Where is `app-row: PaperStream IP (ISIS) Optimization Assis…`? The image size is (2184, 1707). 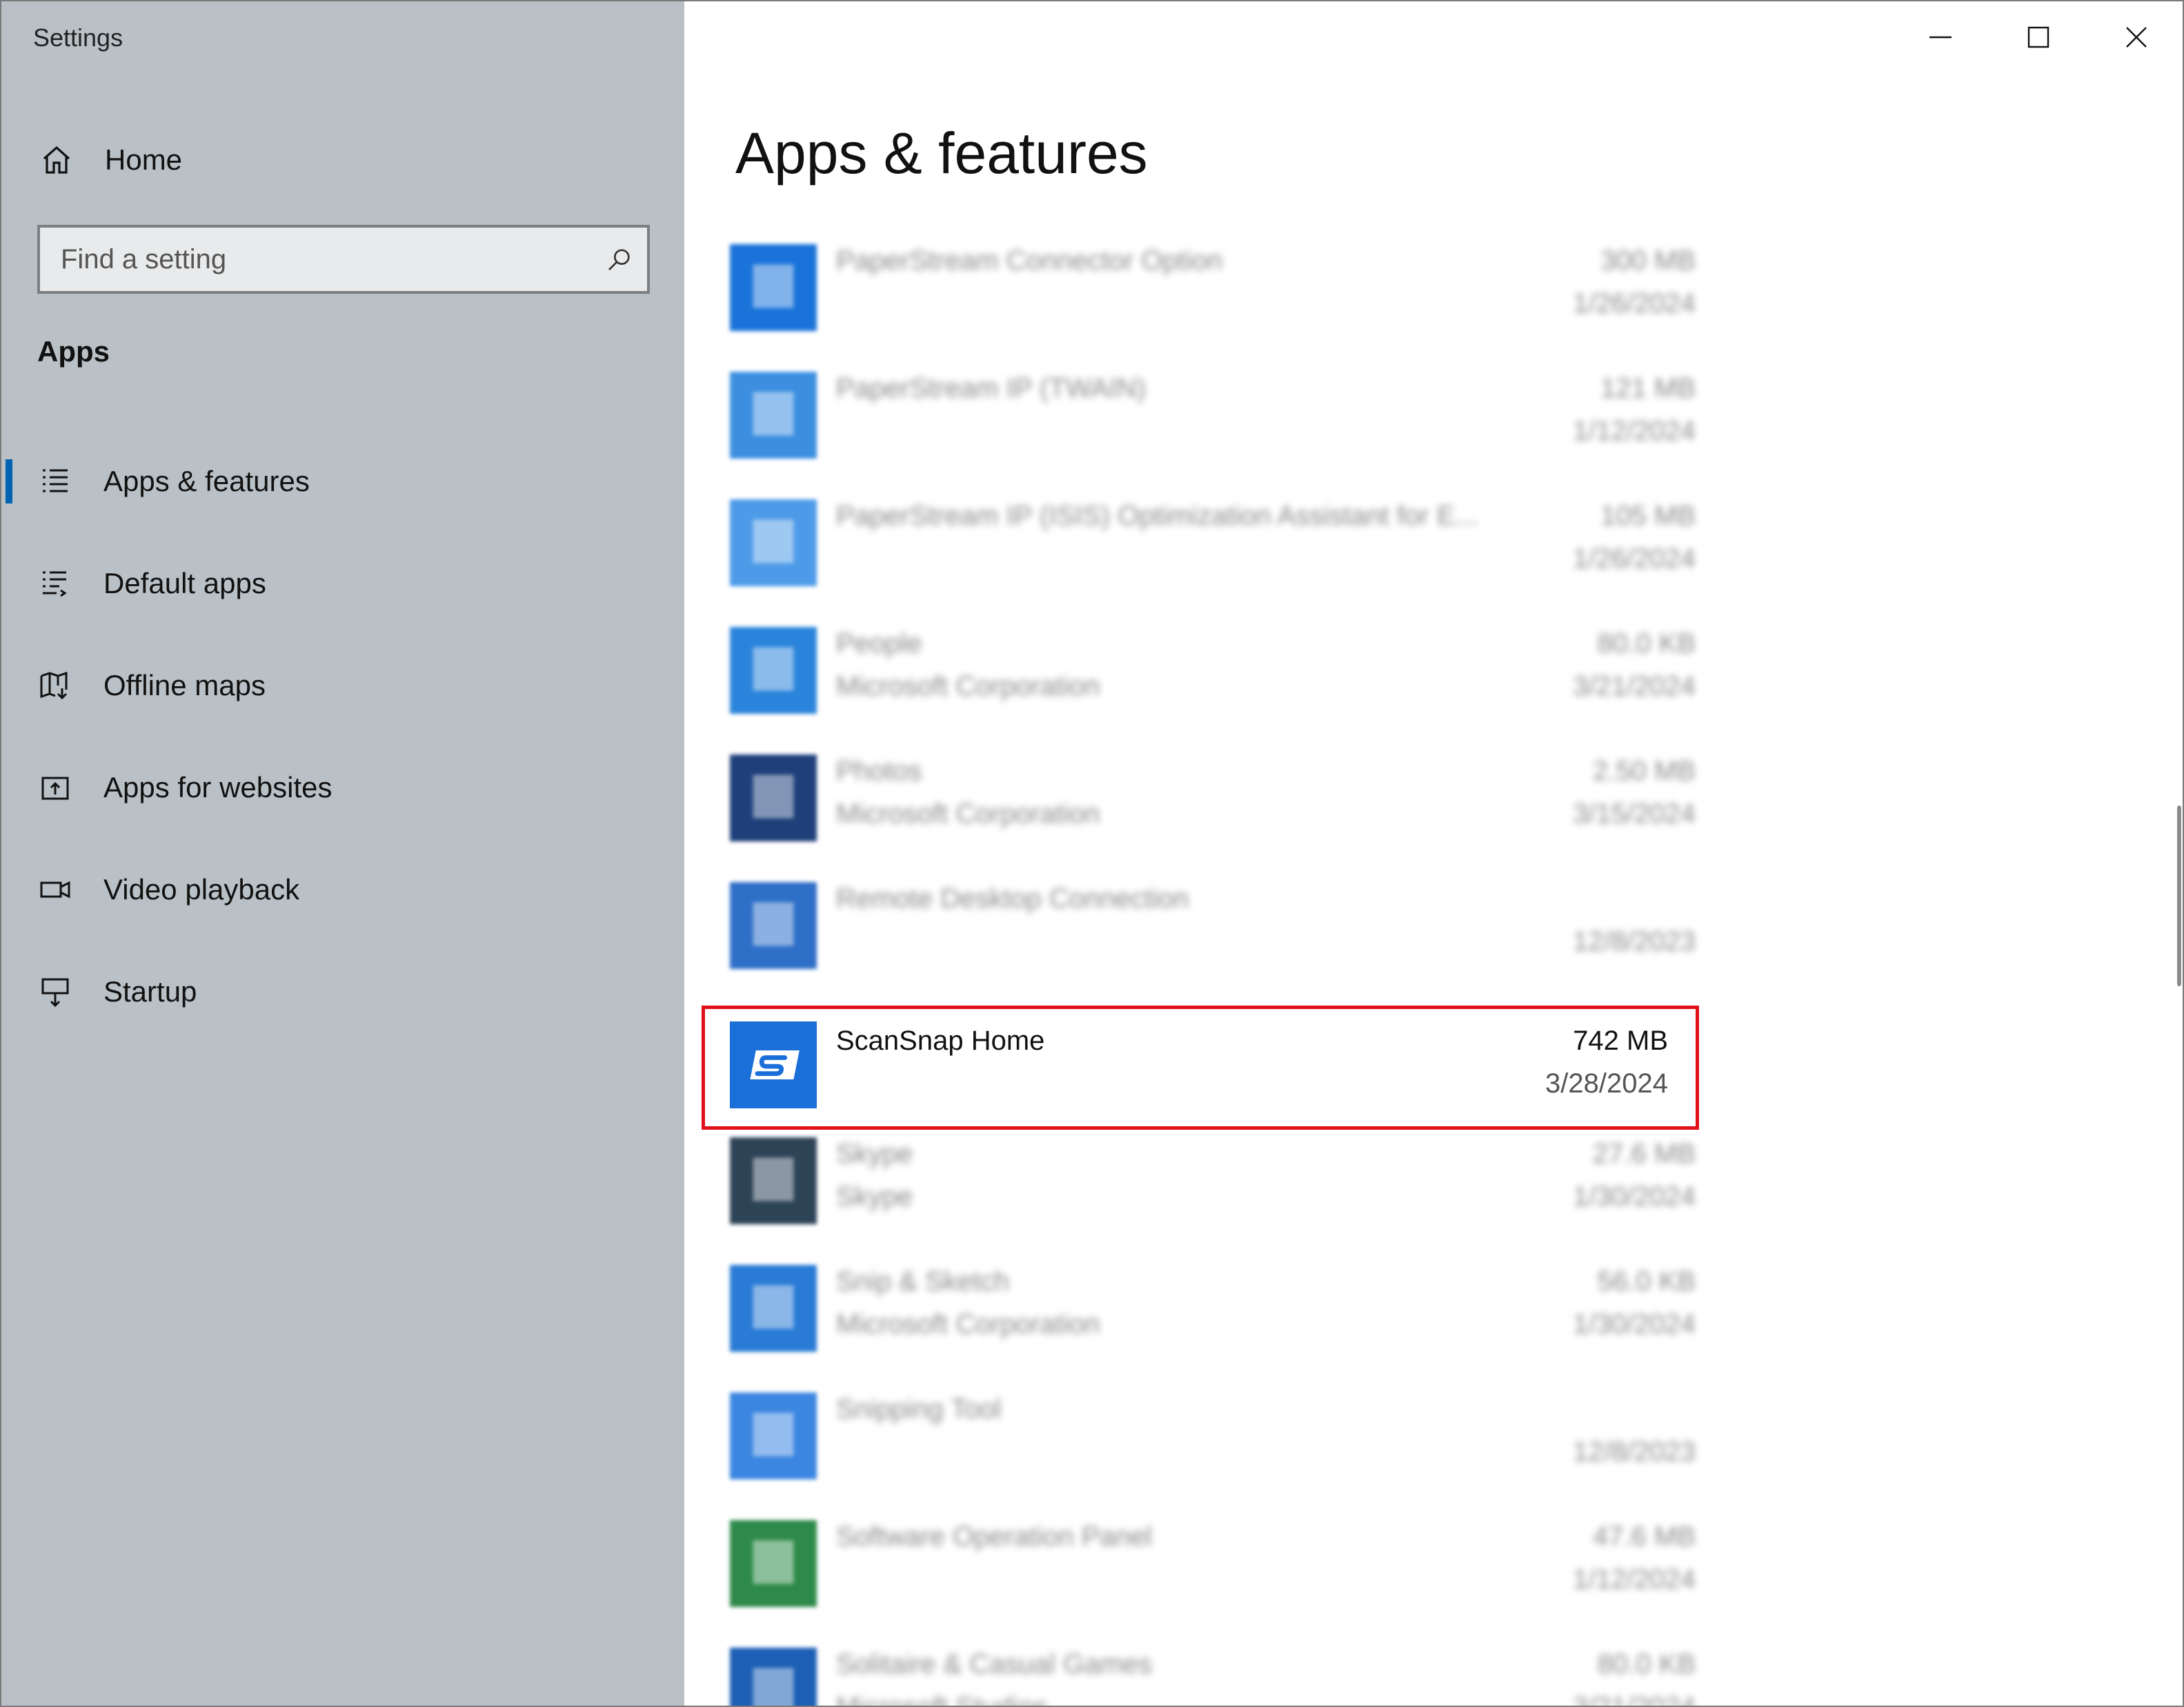
app-row: PaperStream IP (ISIS) Optimization Assis… is located at coordinates (1213, 552).